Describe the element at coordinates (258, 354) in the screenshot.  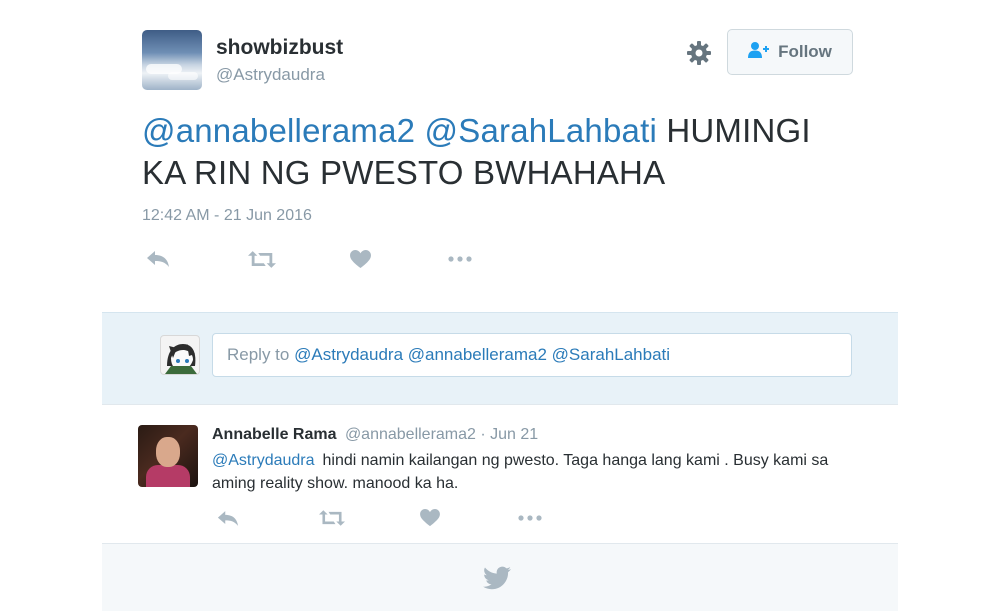
I see `reply-prefix: Reply to` at that location.